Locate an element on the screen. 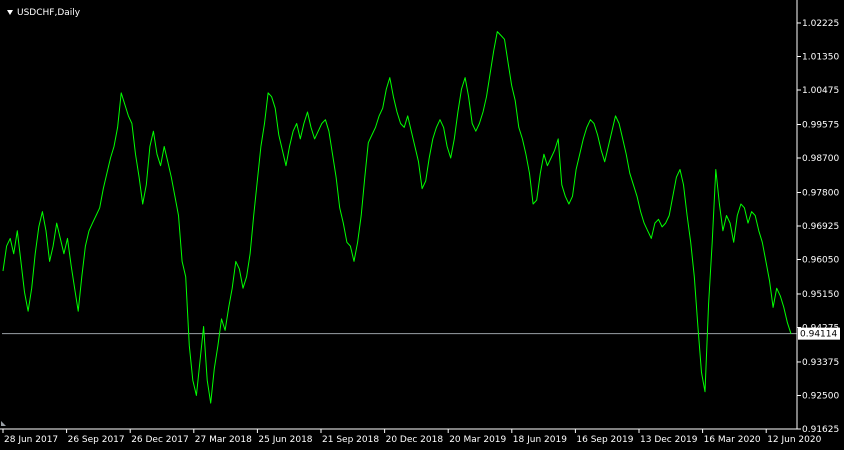  time-axis-label: 12 Jun 2020 is located at coordinates (794, 440).